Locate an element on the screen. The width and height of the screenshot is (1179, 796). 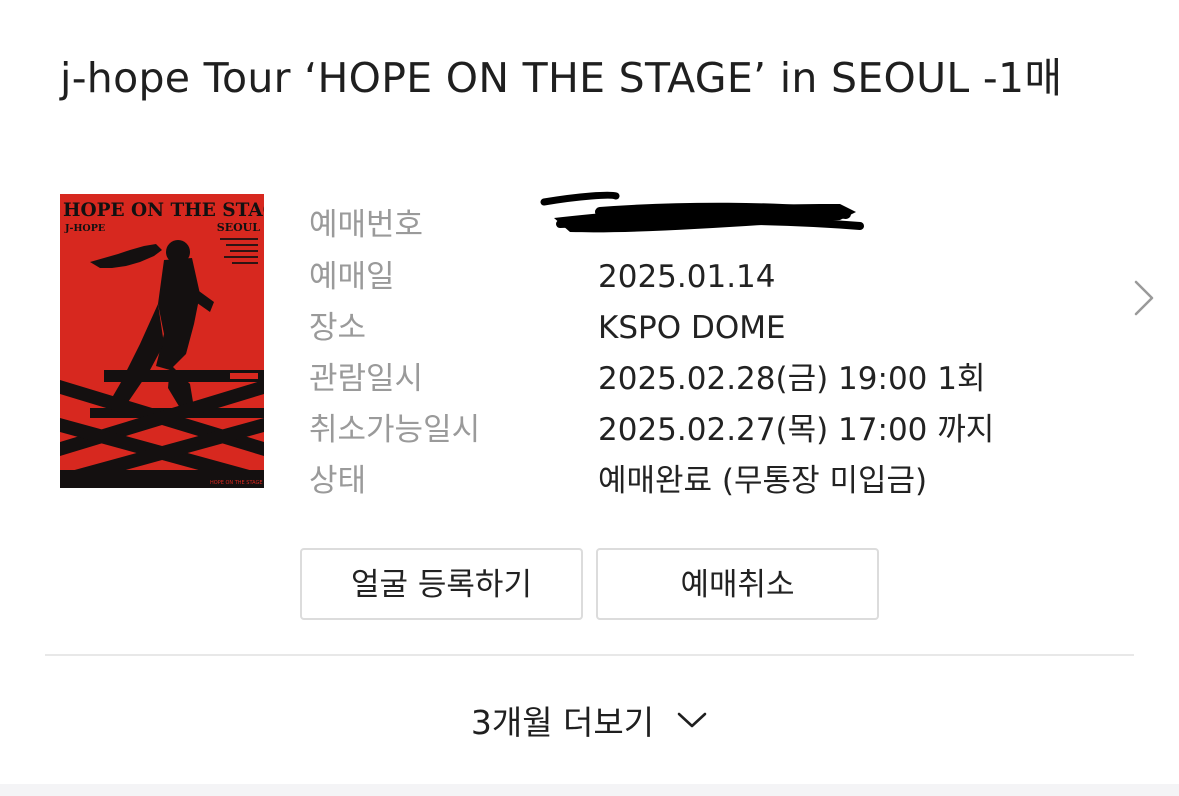
info-row-cancel-deadline: 취소가능일시 2025.02.27(목) 17:00 까지 is located at coordinates (709, 430).